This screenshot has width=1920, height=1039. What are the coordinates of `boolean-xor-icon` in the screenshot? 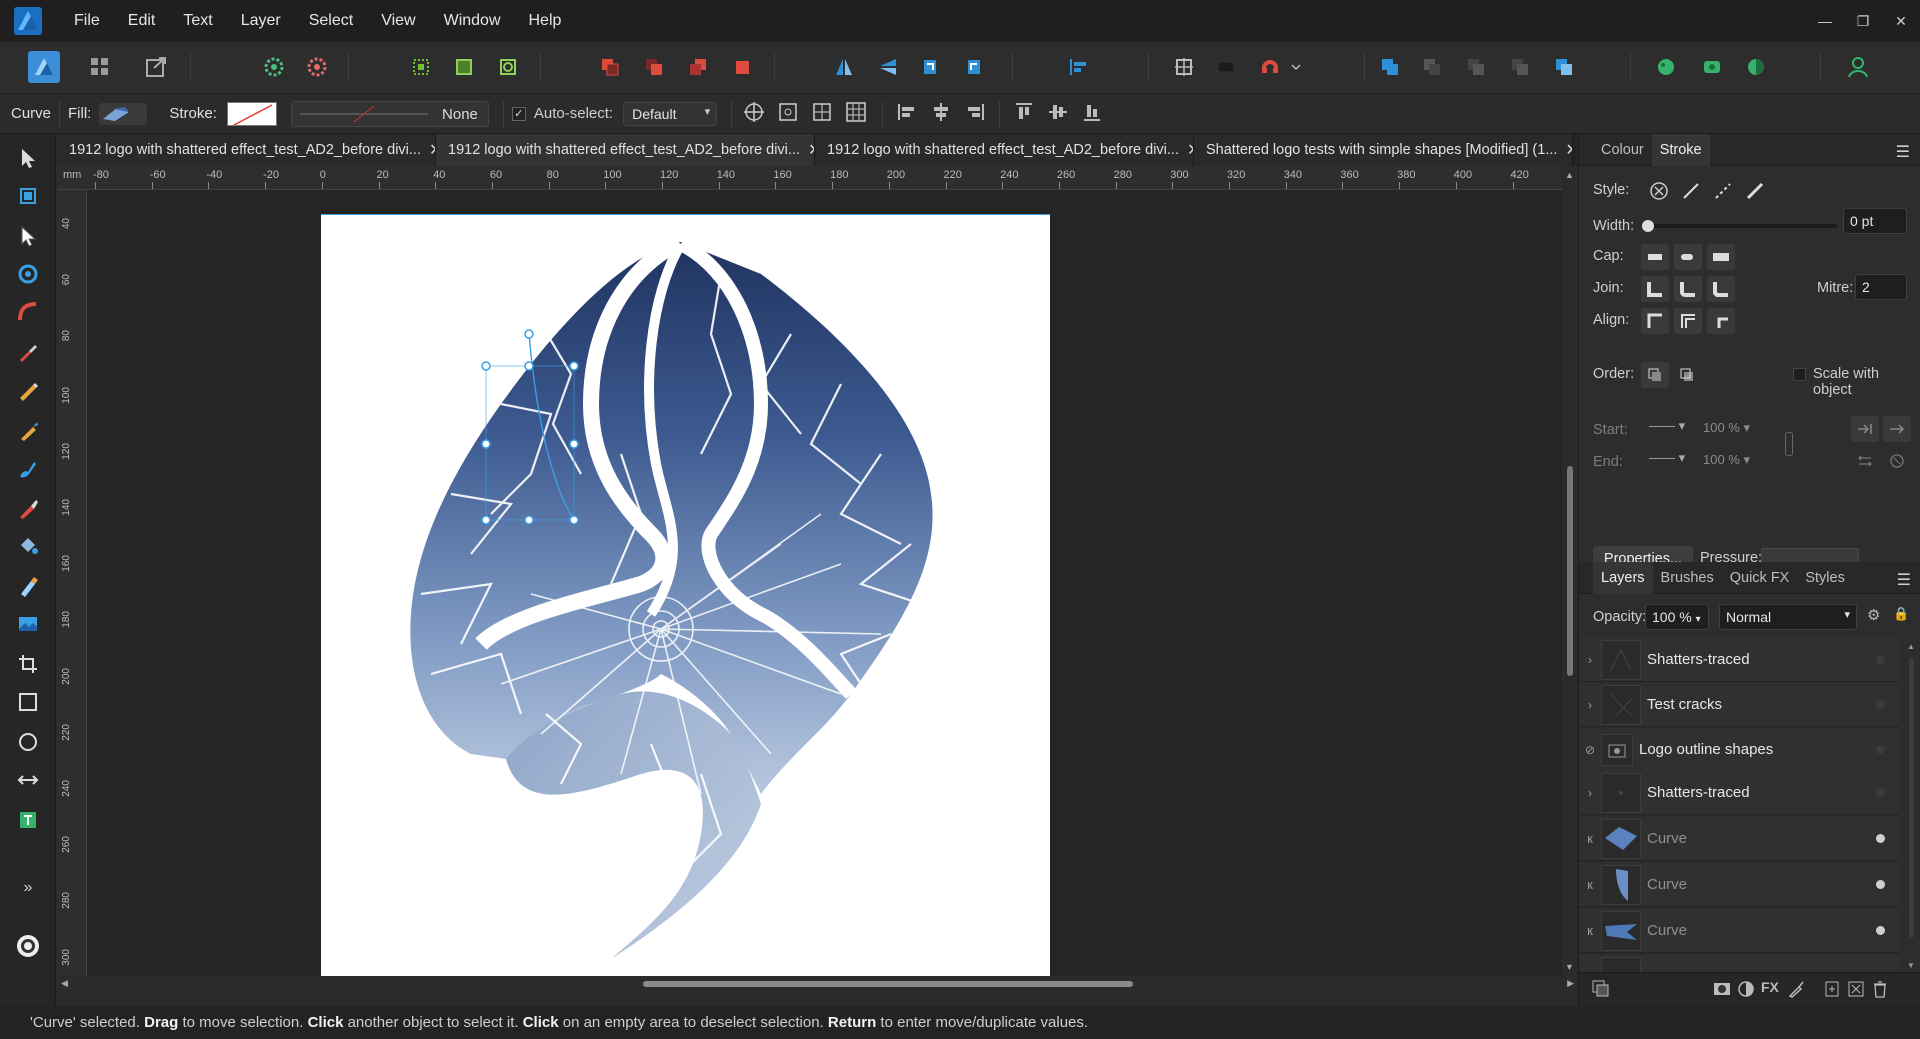 It's located at (1520, 67).